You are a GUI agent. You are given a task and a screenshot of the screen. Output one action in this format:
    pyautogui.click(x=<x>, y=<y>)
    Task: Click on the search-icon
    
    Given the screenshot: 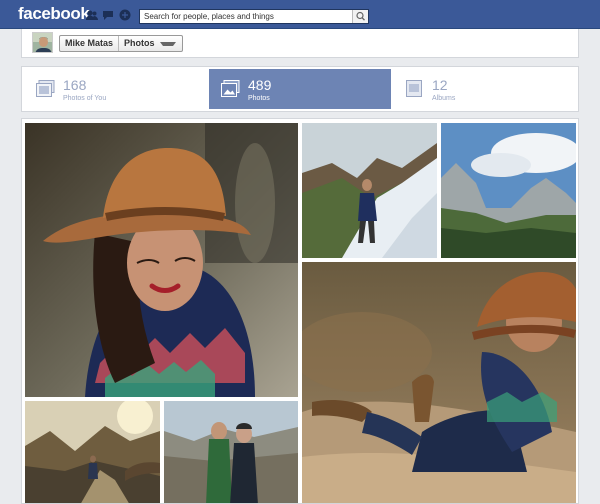 What is the action you would take?
    pyautogui.click(x=361, y=16)
    